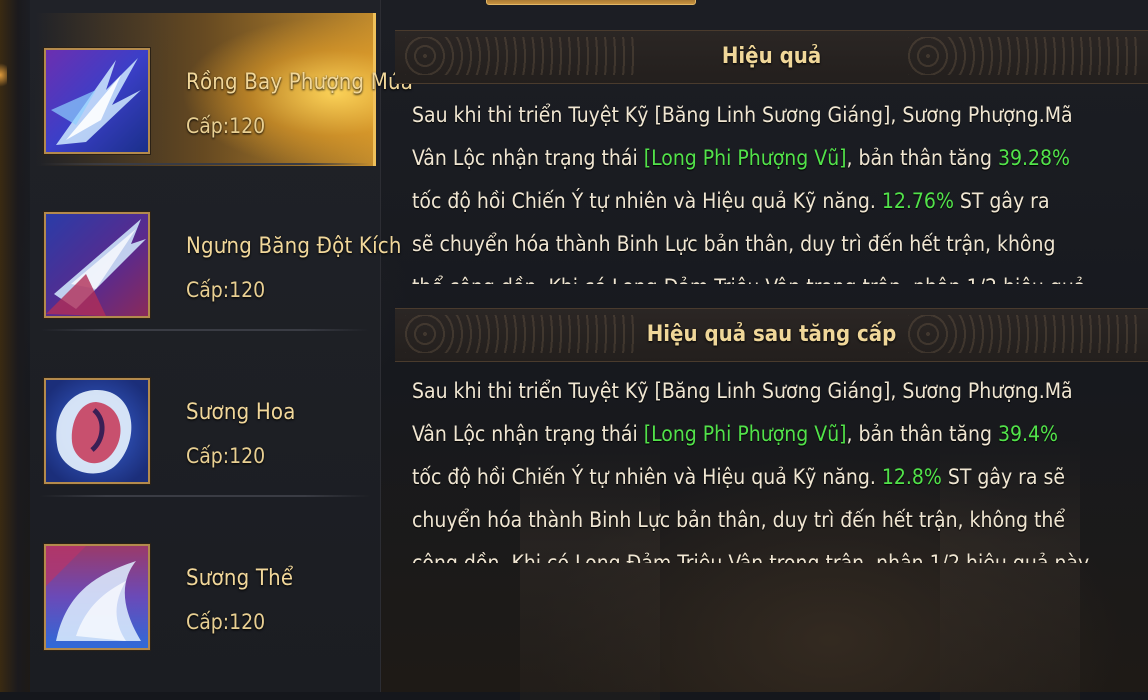  I want to click on top-tab-edge, so click(591, 2).